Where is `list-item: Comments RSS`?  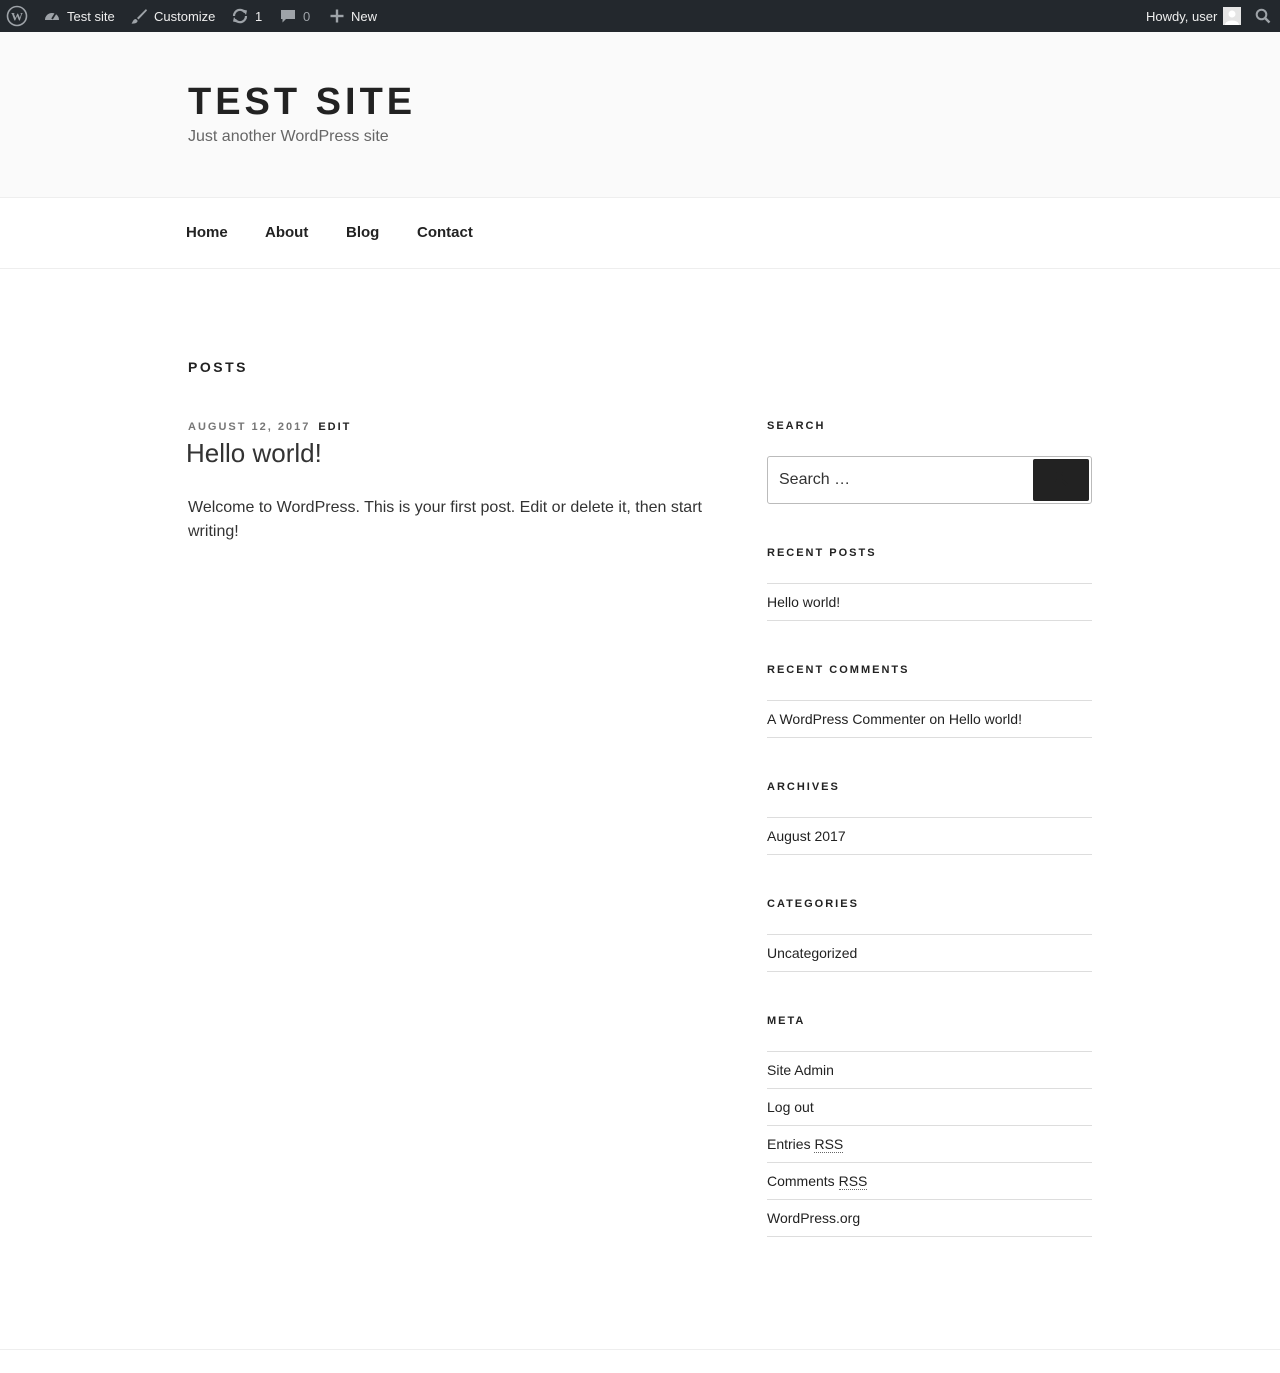
list-item: Comments RSS is located at coordinates (929, 1180).